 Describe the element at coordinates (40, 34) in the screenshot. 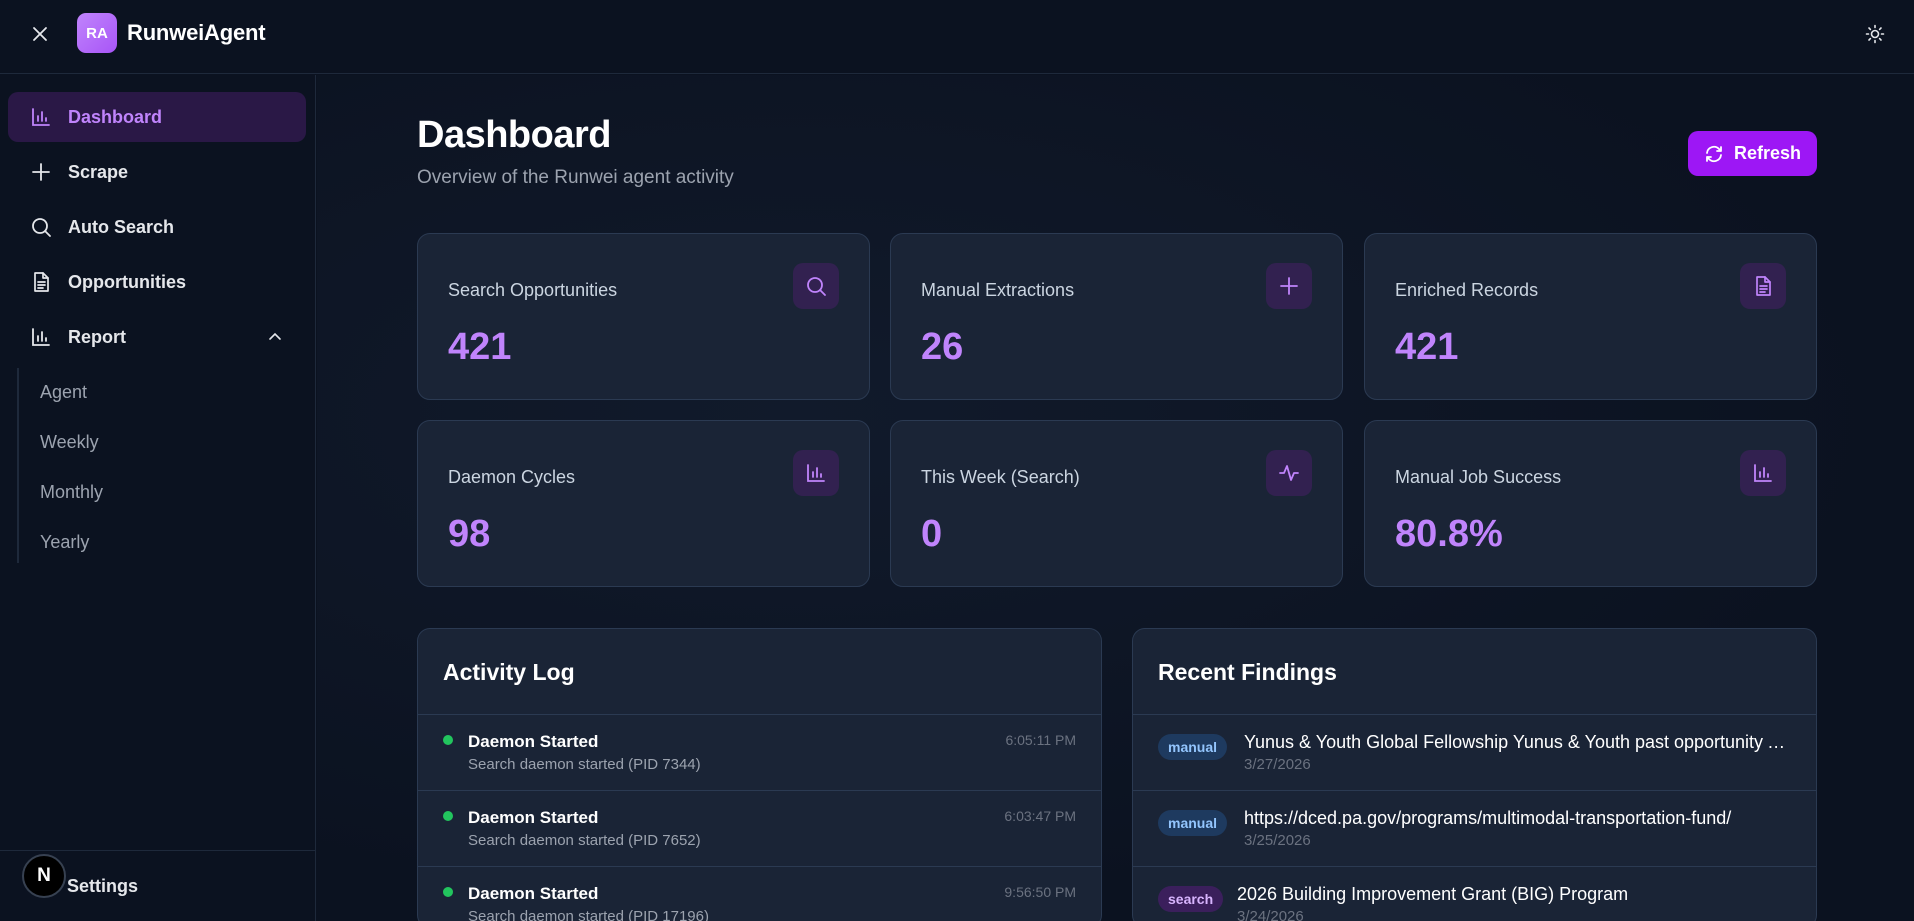

I see `close-icon` at that location.